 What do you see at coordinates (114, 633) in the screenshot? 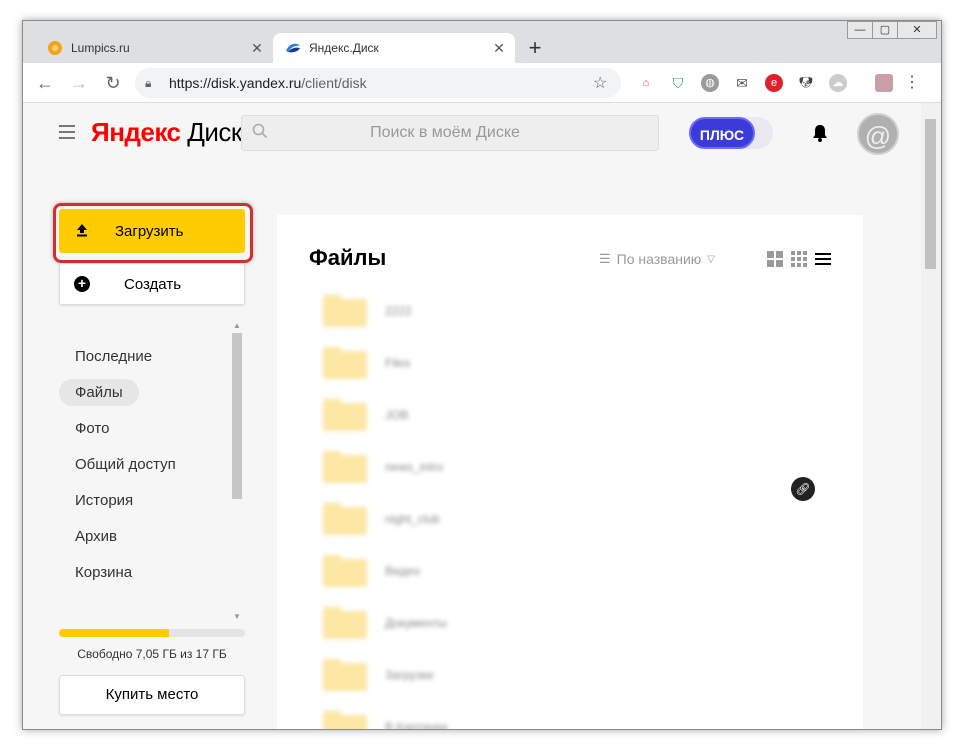
I see `storage-progress-fill` at bounding box center [114, 633].